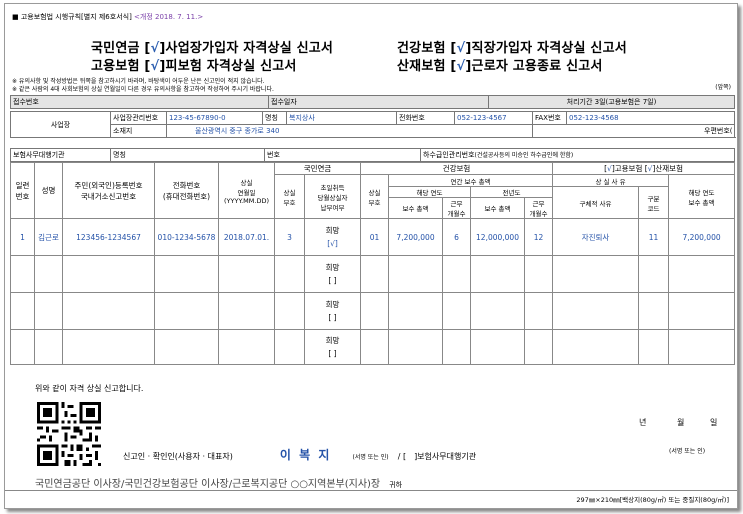  I want to click on cell-pension-pay: 희망 [√], so click(332, 237).